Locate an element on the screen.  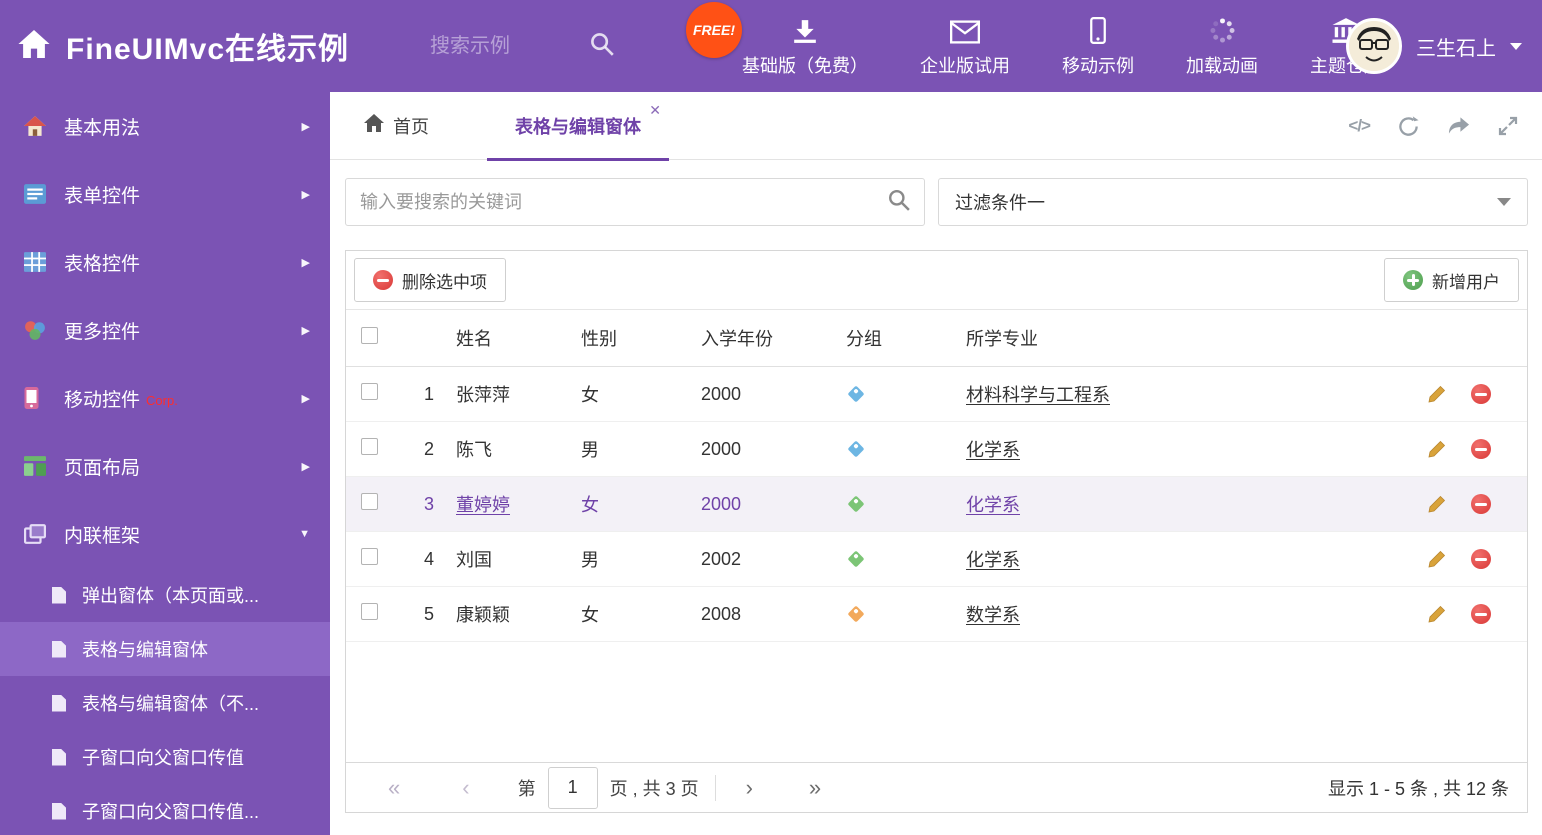
brand: FineUIMvc在线示例 is located at coordinates (183, 46).